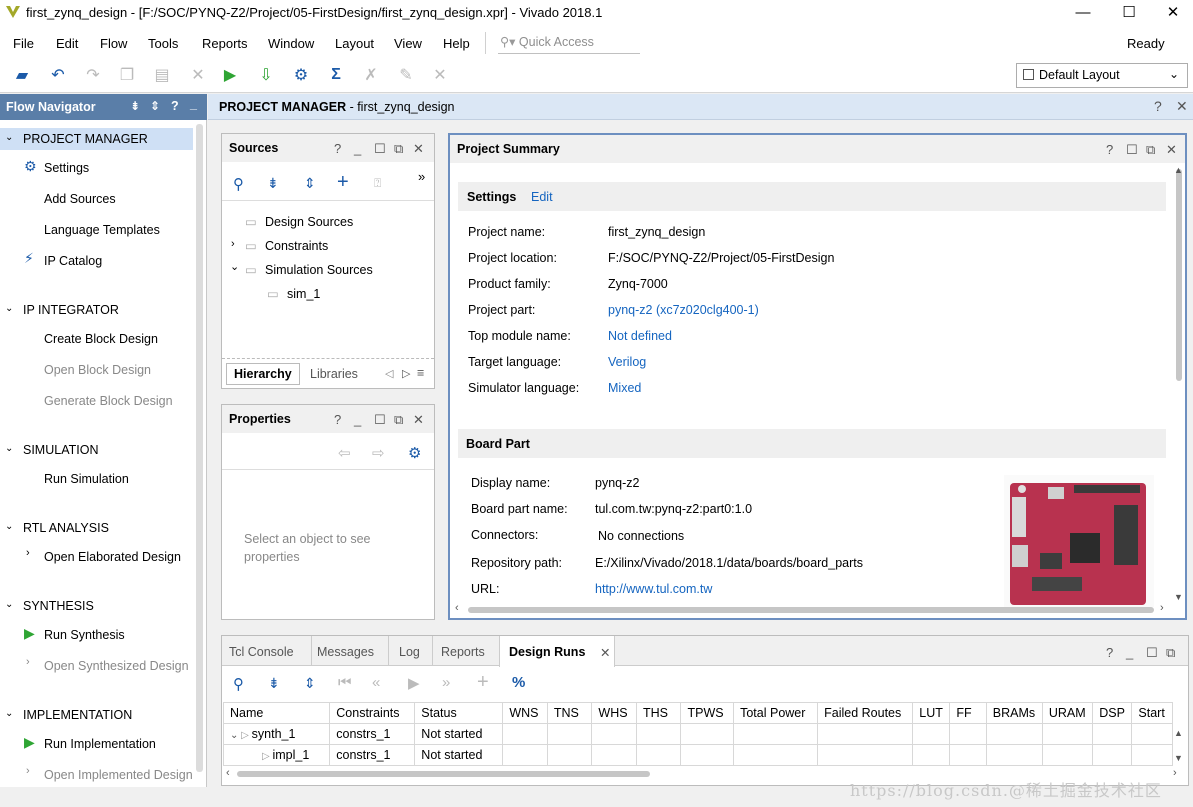 This screenshot has width=1193, height=807. Describe the element at coordinates (456, 43) in the screenshot. I see `menu-help: Help` at that location.